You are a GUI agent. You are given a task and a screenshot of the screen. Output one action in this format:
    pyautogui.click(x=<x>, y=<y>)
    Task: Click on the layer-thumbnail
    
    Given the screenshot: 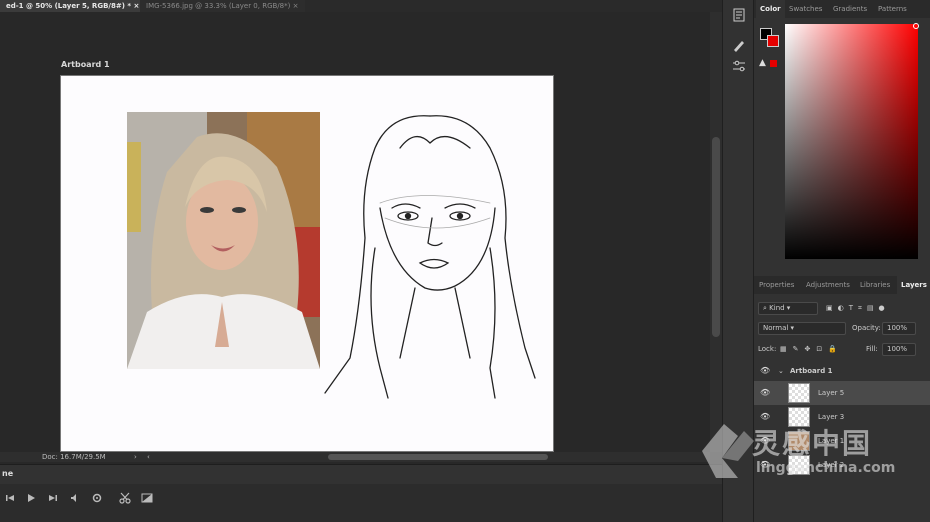 What is the action you would take?
    pyautogui.click(x=799, y=393)
    